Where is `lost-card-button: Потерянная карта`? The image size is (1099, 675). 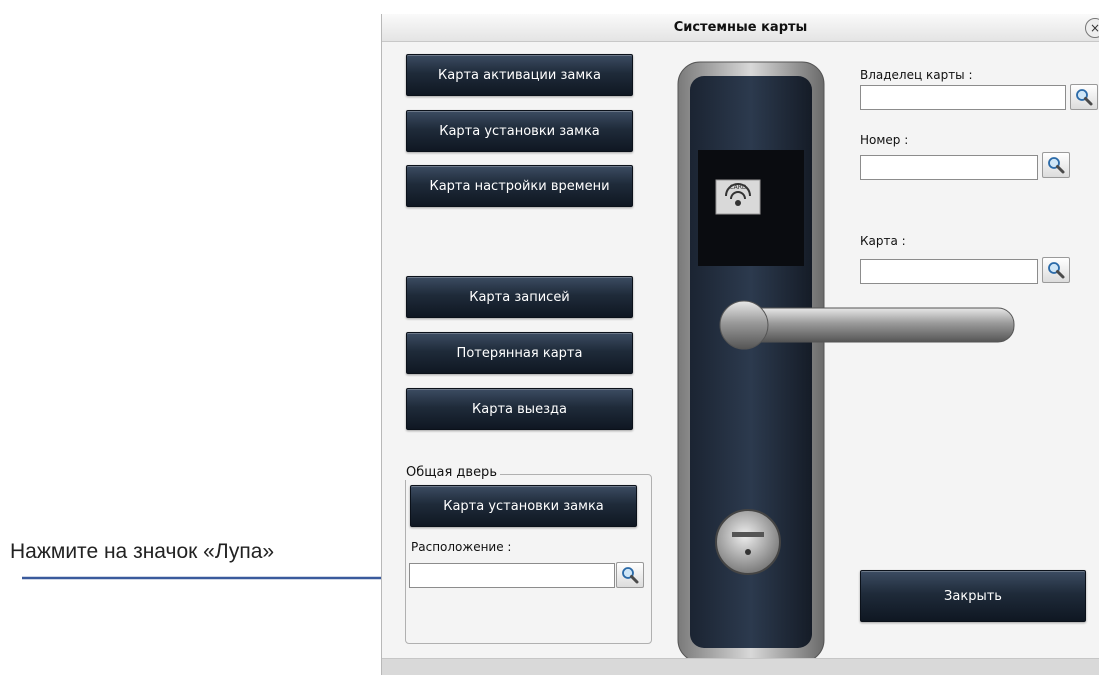
lost-card-button: Потерянная карта is located at coordinates (519, 353).